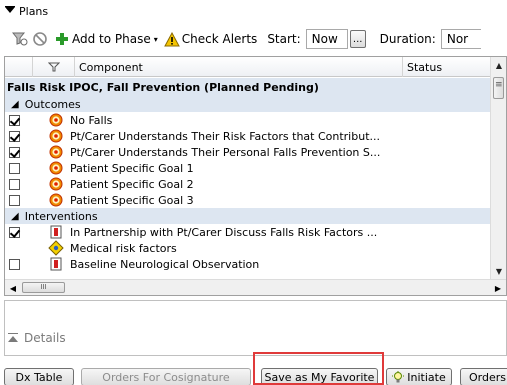 Image resolution: width=507 pixels, height=385 pixels. What do you see at coordinates (61, 216) in the screenshot?
I see `section-label: Interventions` at bounding box center [61, 216].